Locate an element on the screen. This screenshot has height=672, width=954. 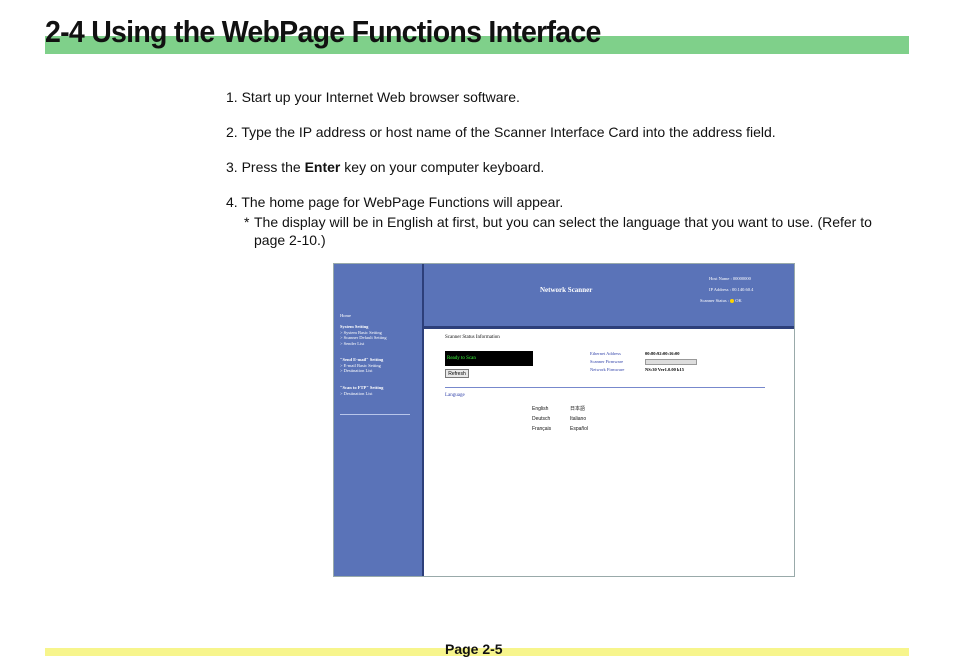
lang-japanese: 日本語 is located at coordinates (589, 409).